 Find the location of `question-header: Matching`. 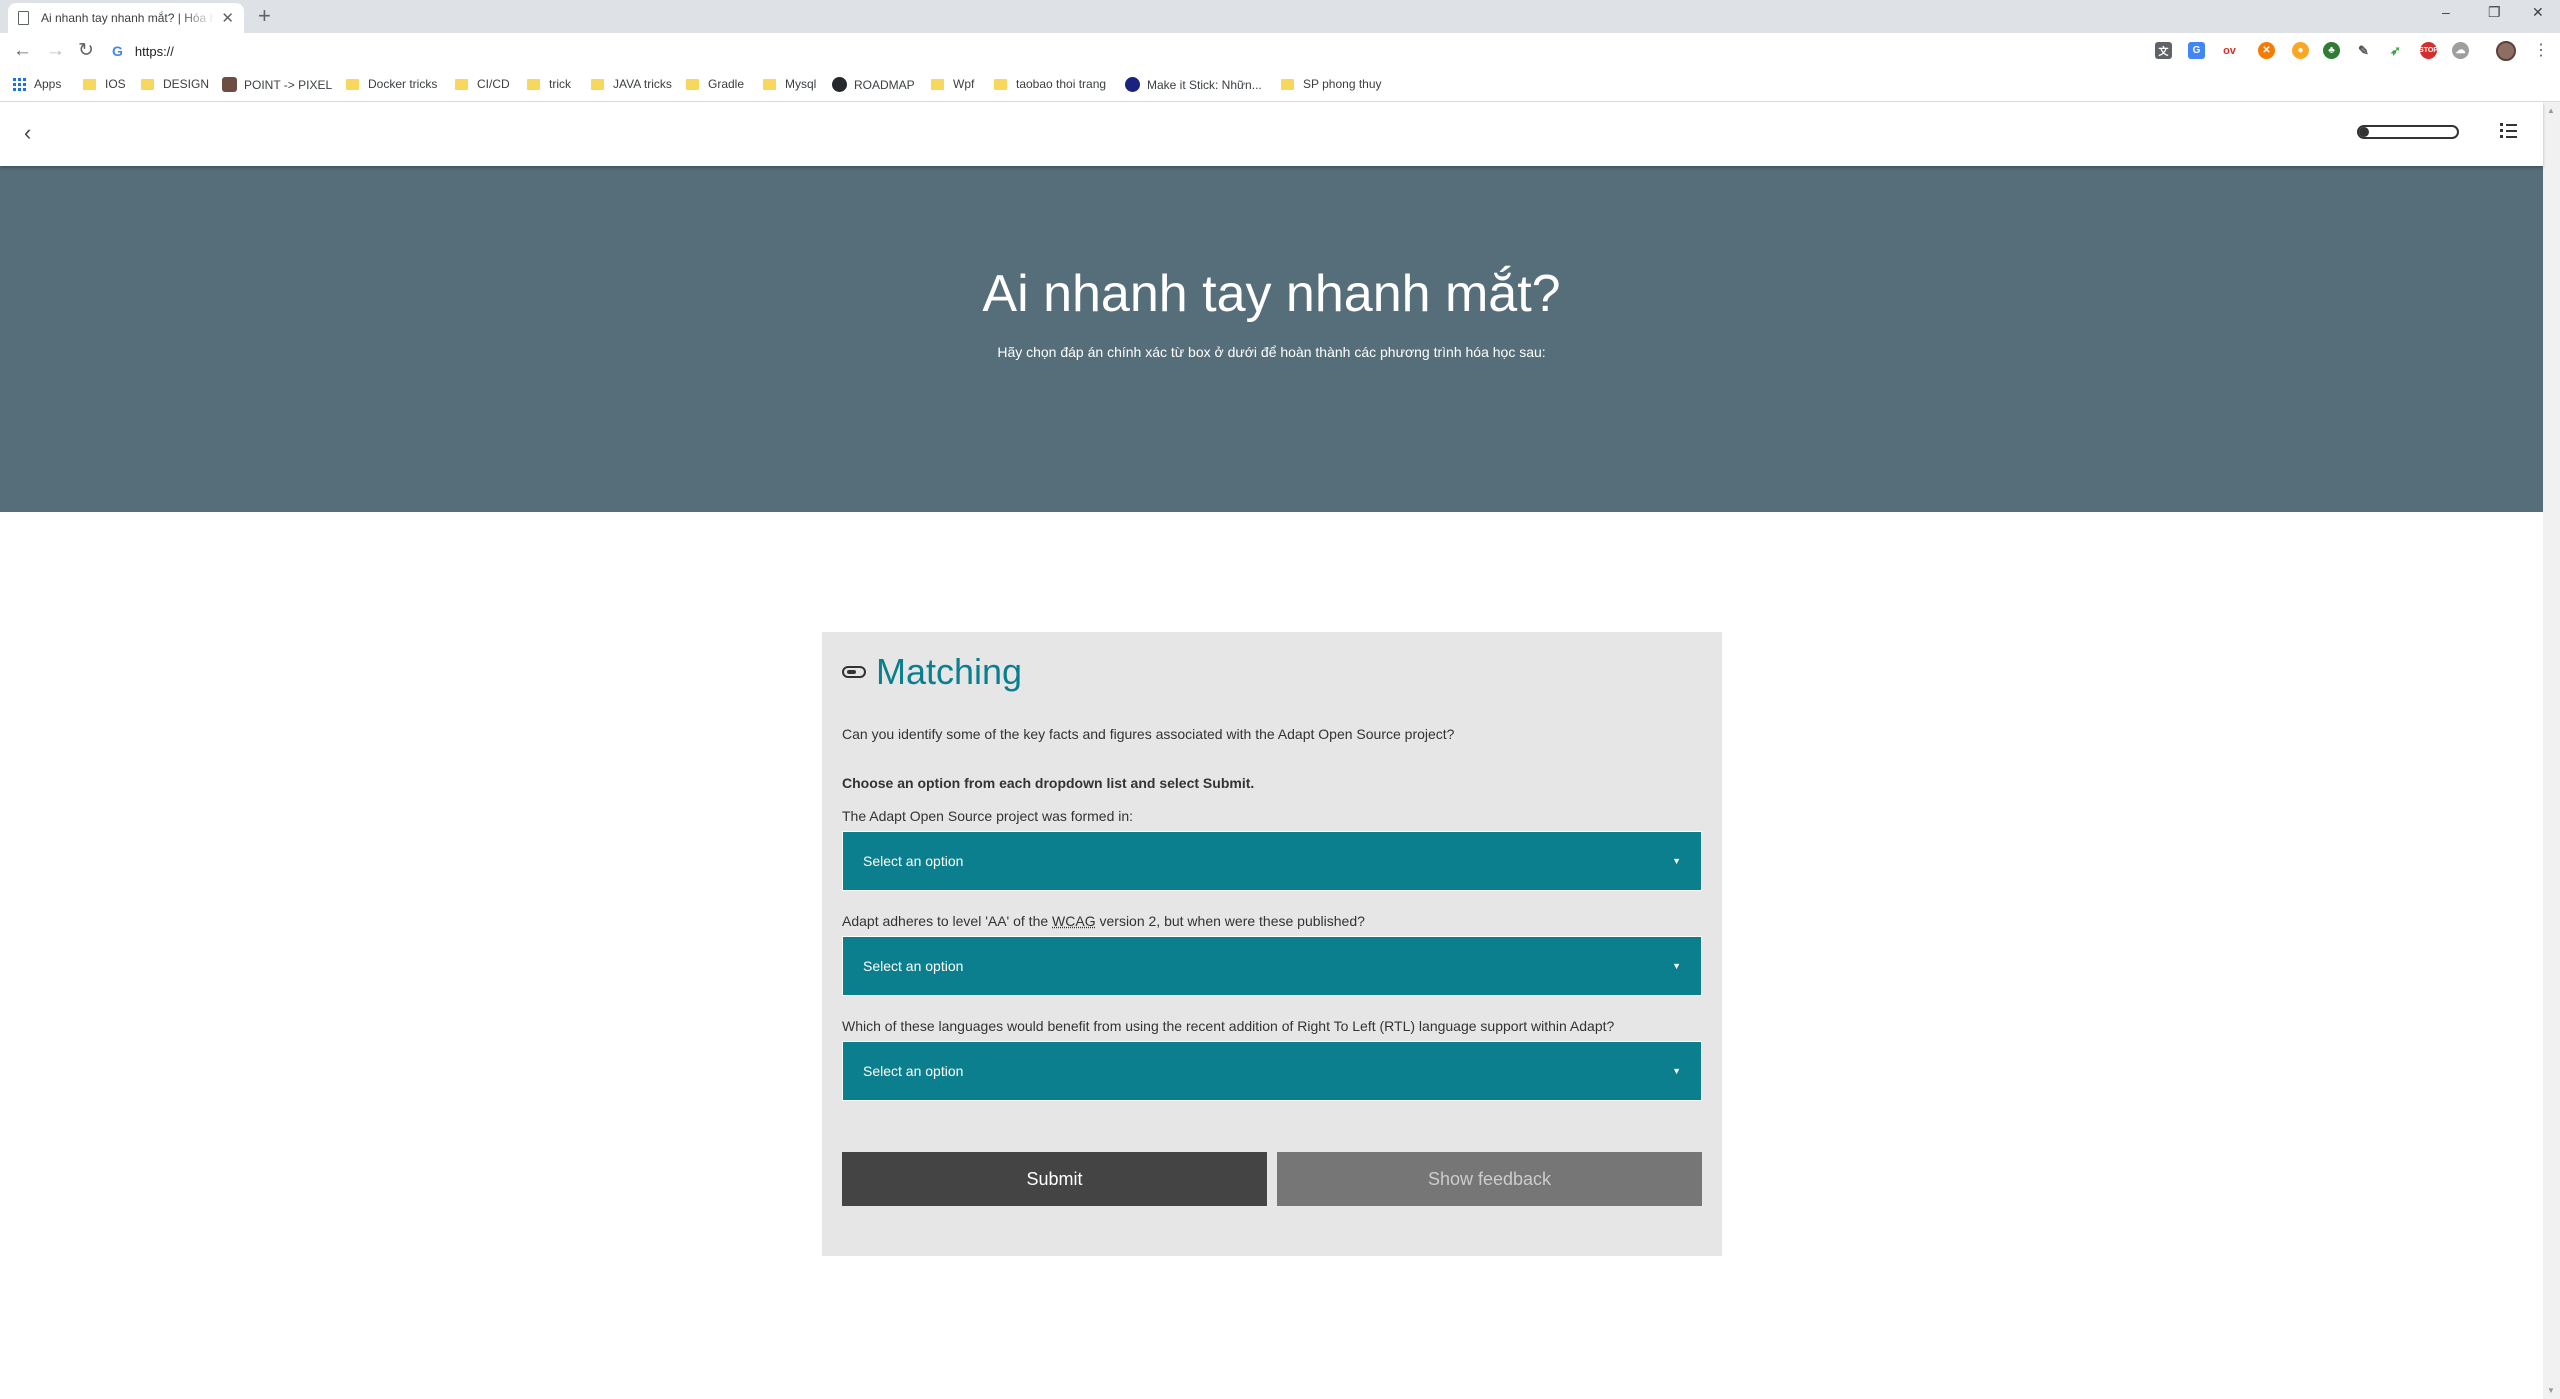

question-header: Matching is located at coordinates (932, 672).